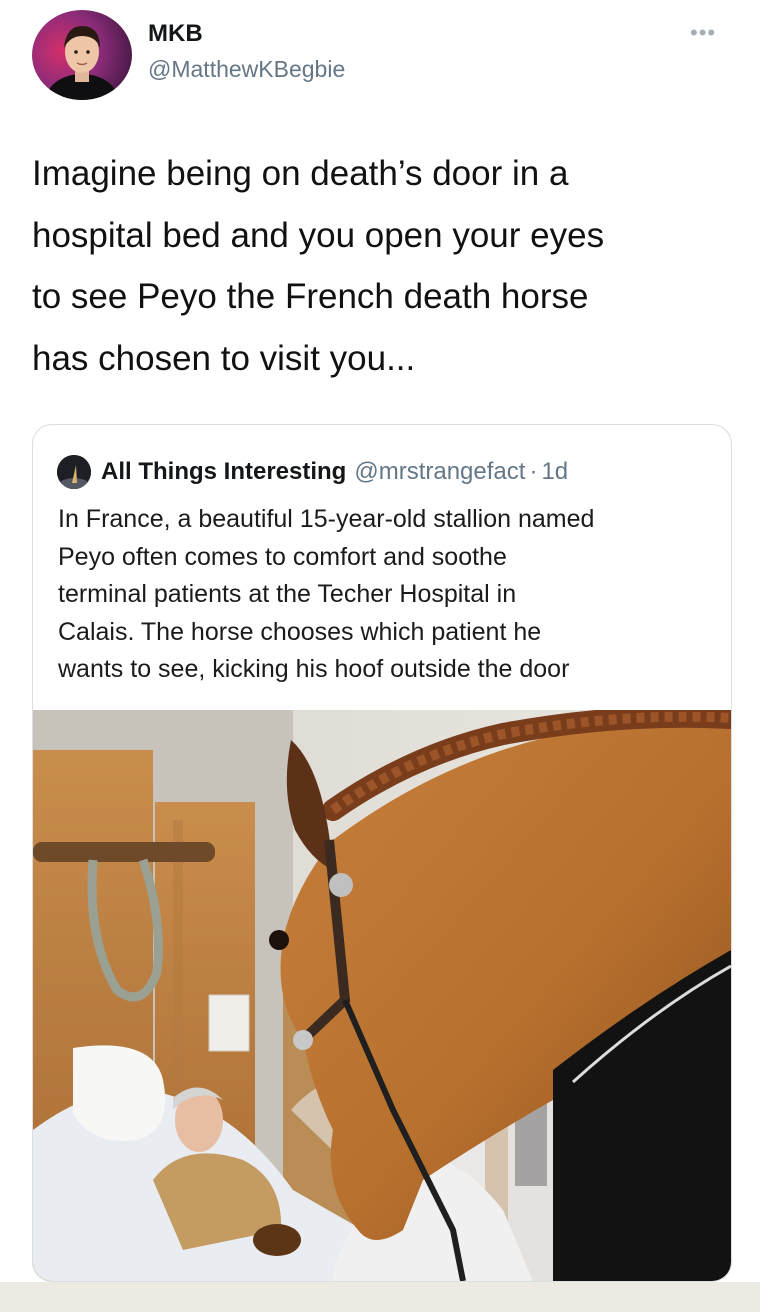  Describe the element at coordinates (74, 472) in the screenshot. I see `quoted-avatar` at that location.